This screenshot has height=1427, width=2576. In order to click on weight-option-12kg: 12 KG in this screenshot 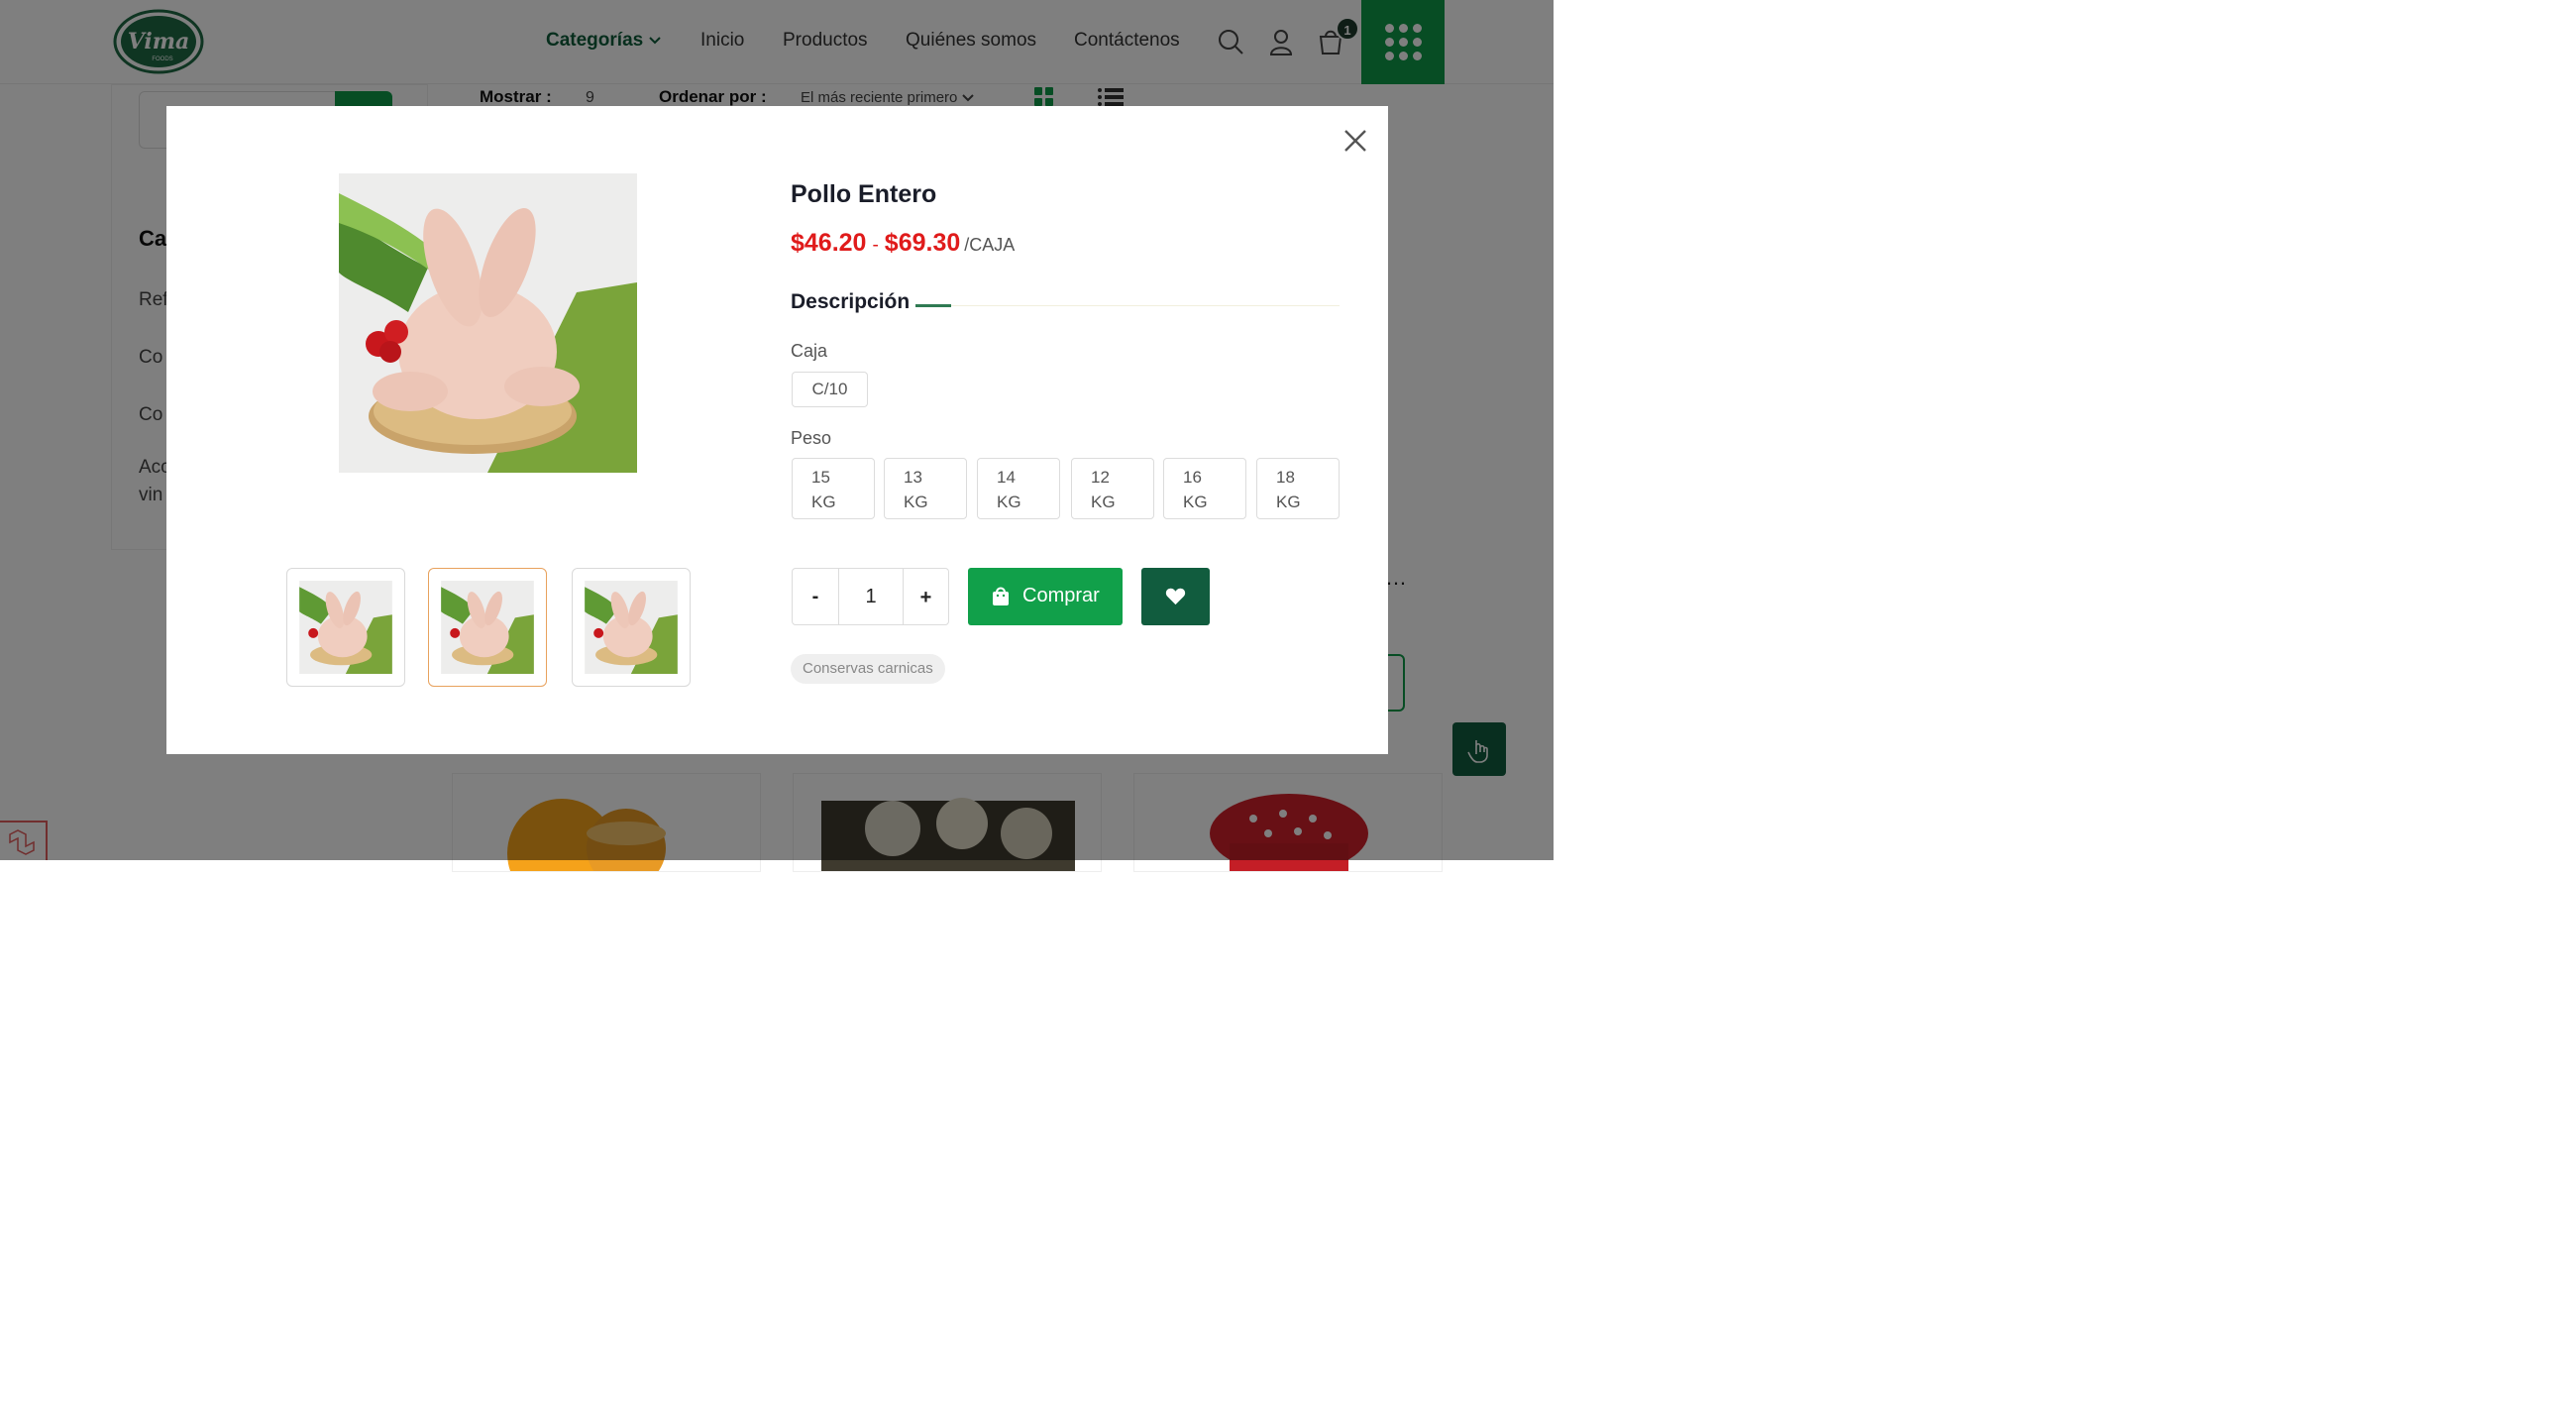, I will do `click(1112, 488)`.